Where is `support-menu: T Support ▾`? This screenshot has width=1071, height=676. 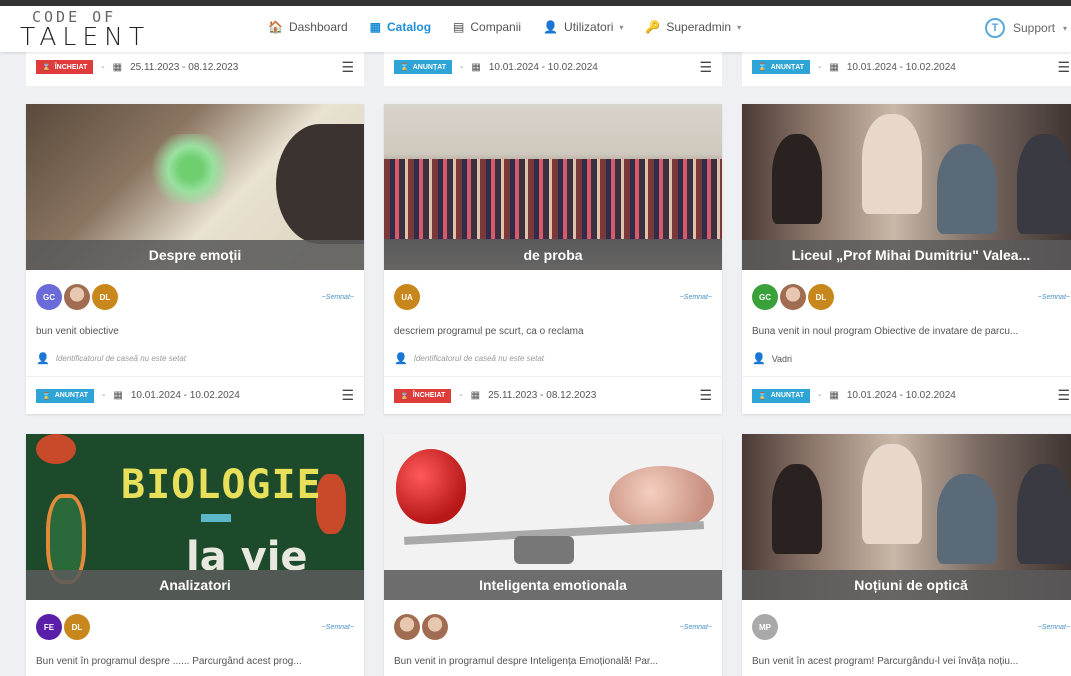 support-menu: T Support ▾ is located at coordinates (1026, 28).